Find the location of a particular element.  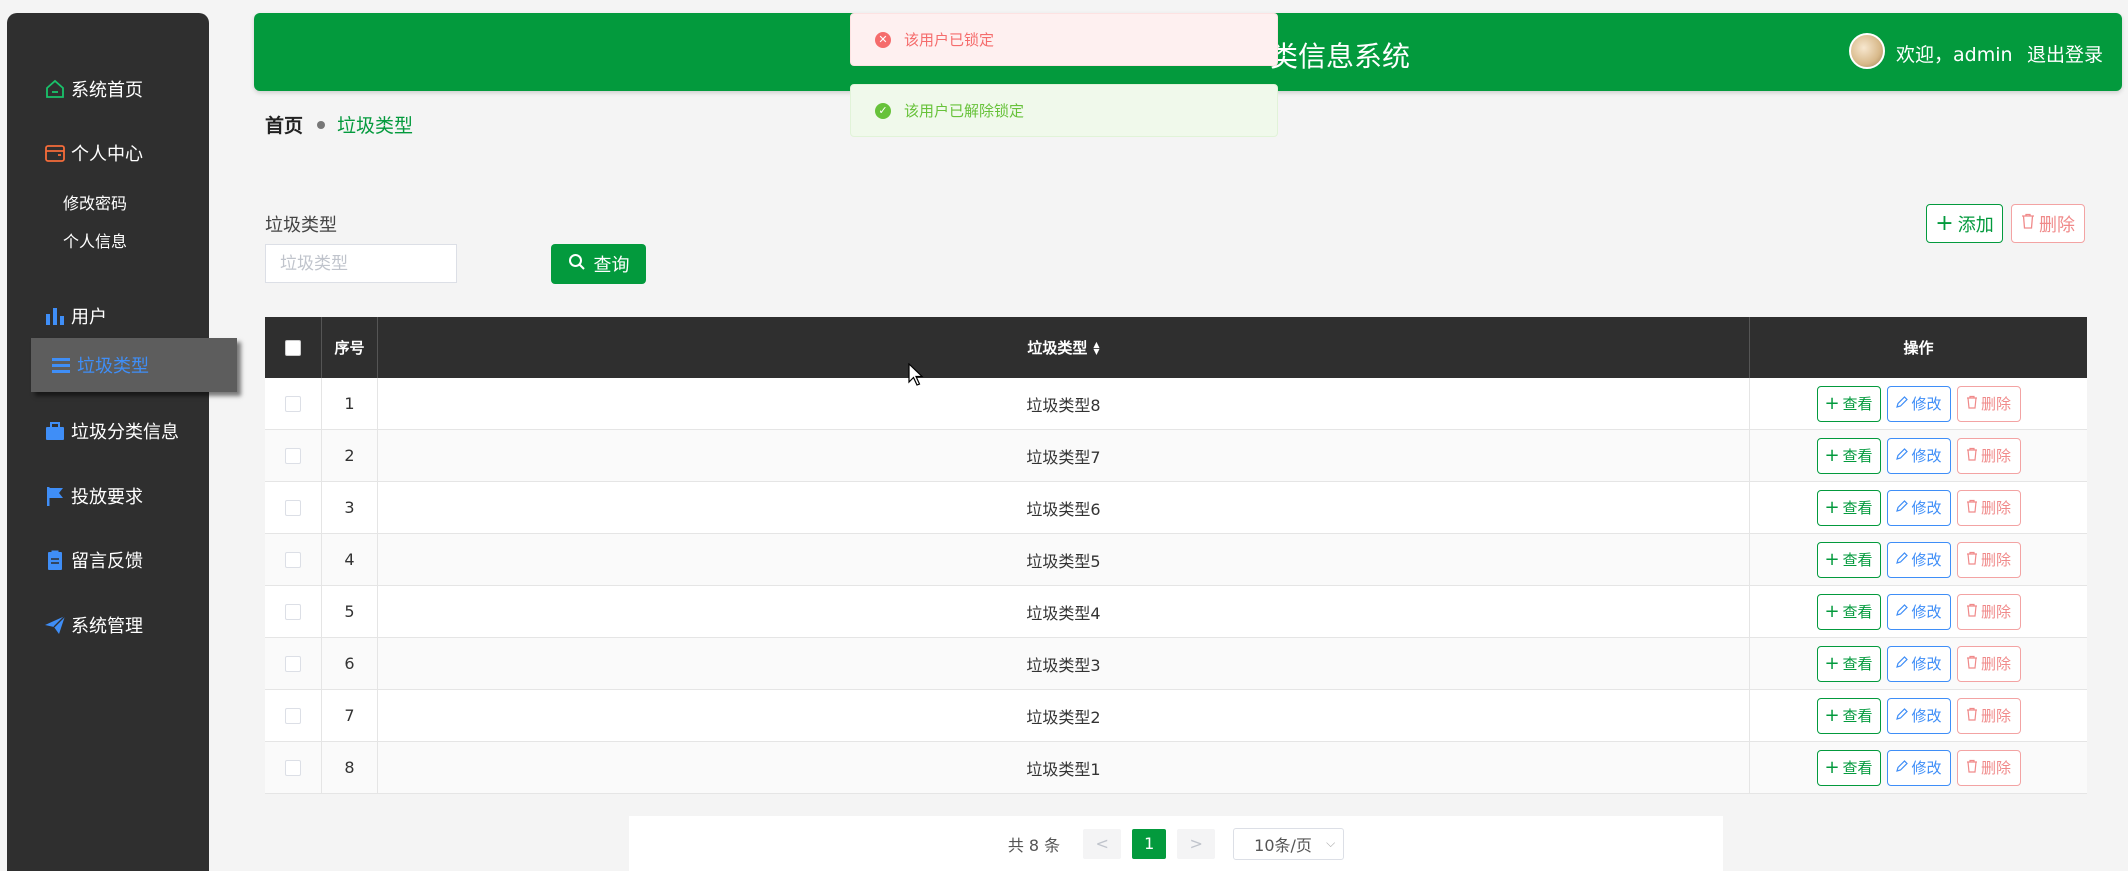

row-index: 3 is located at coordinates (350, 507).